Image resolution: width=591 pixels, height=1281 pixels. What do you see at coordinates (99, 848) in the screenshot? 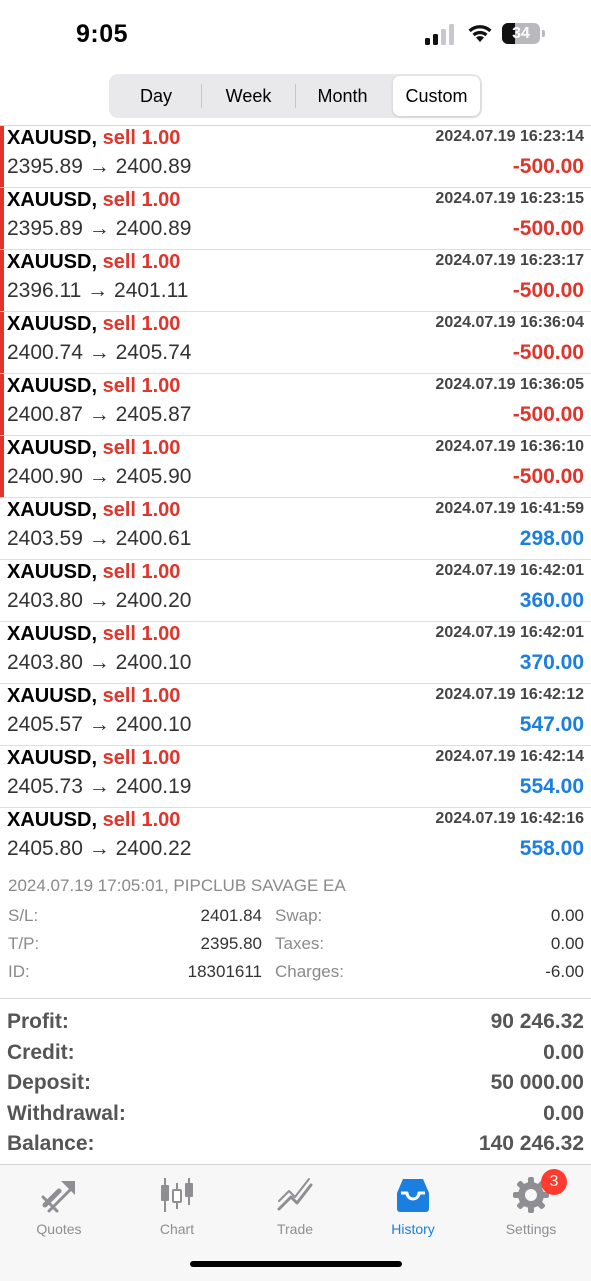
I see `deal-prices: 2405.80 → 2400.22` at bounding box center [99, 848].